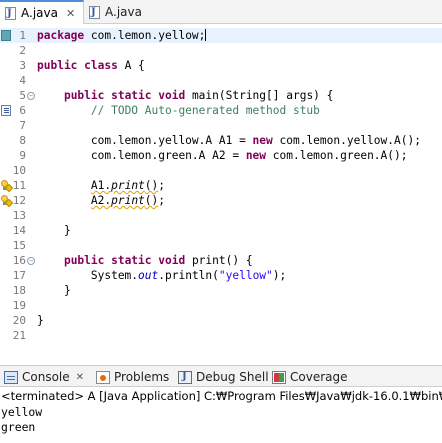 The image size is (442, 443). Describe the element at coordinates (22, 35) in the screenshot. I see `line-number: 1` at that location.